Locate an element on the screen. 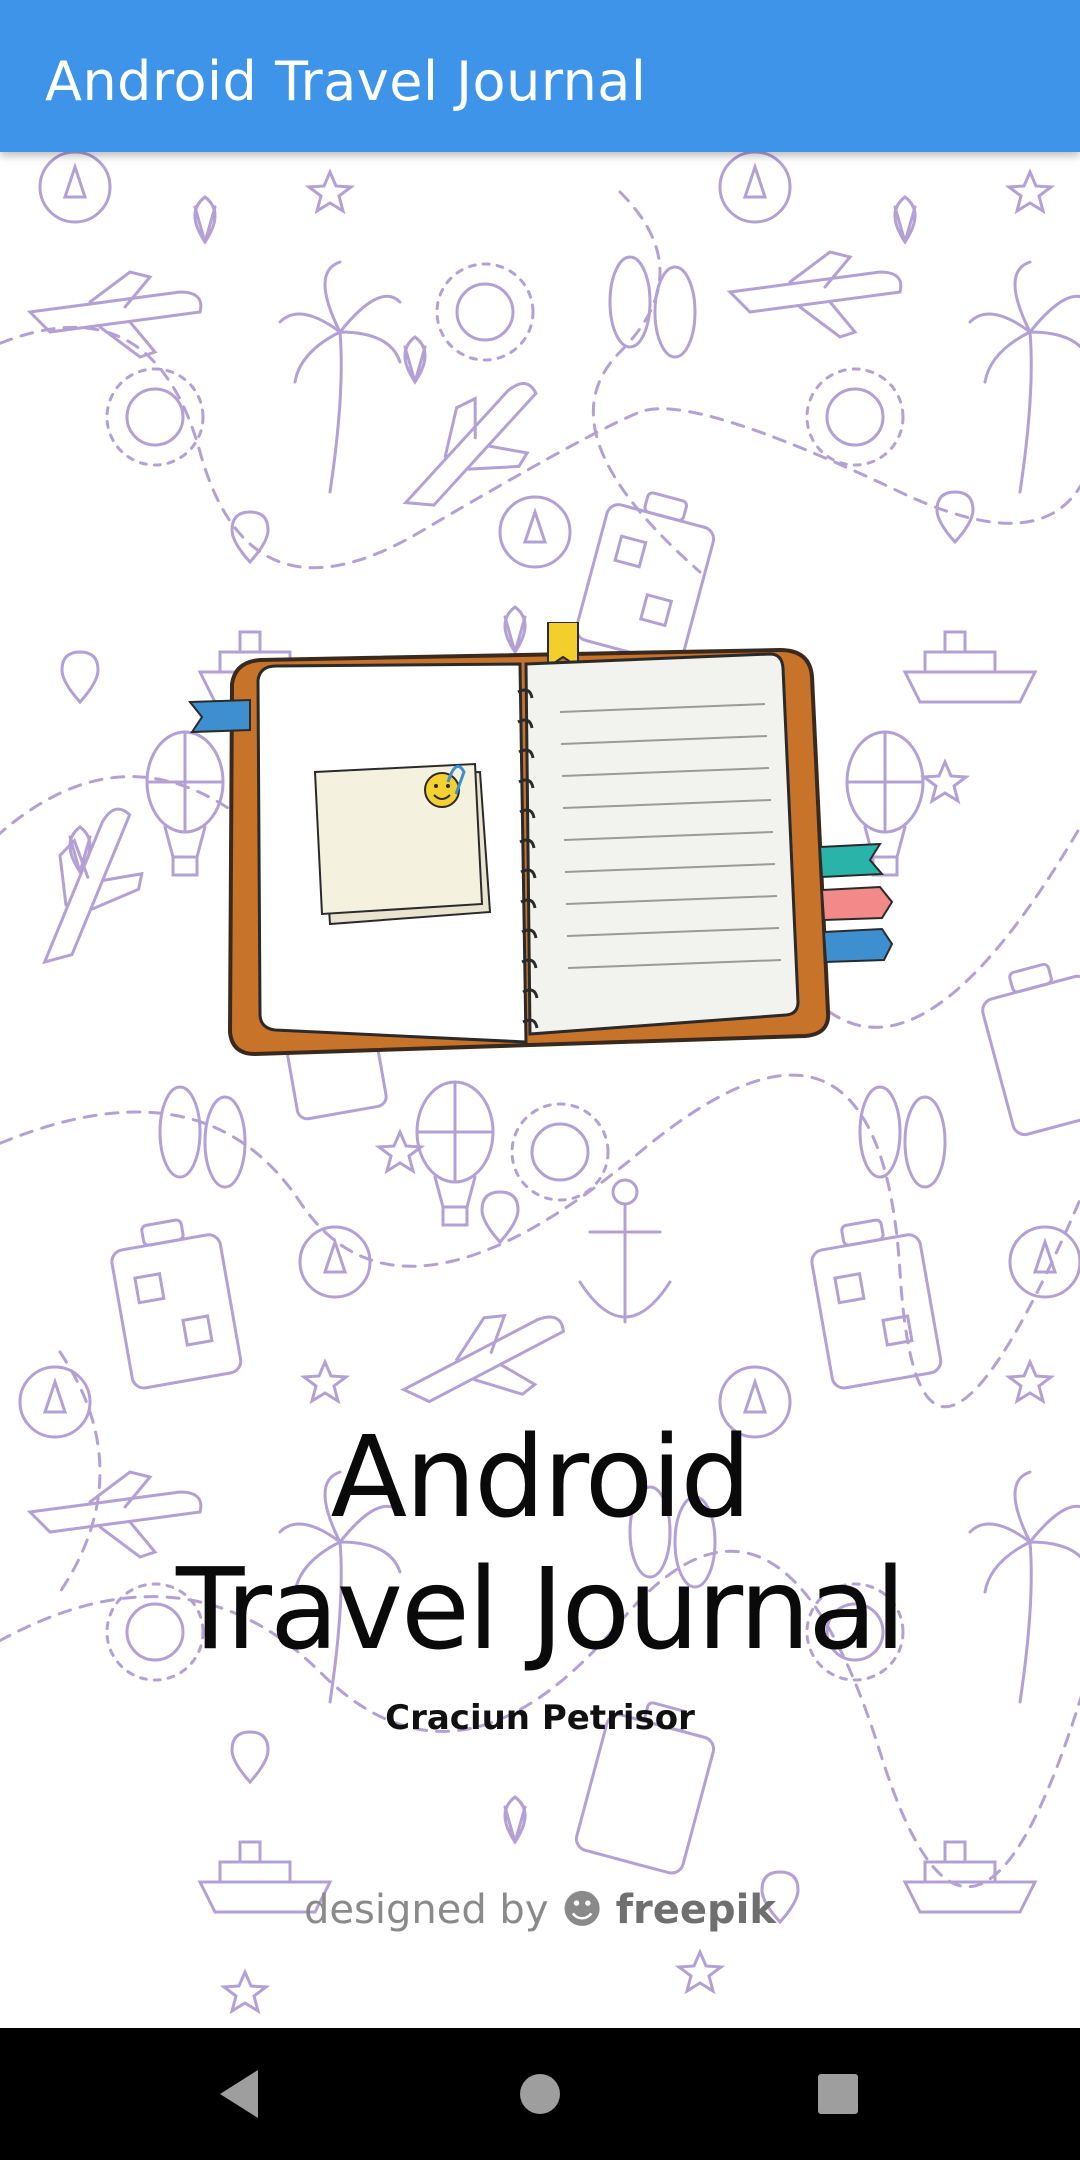  back-triangle-icon is located at coordinates (240, 2094).